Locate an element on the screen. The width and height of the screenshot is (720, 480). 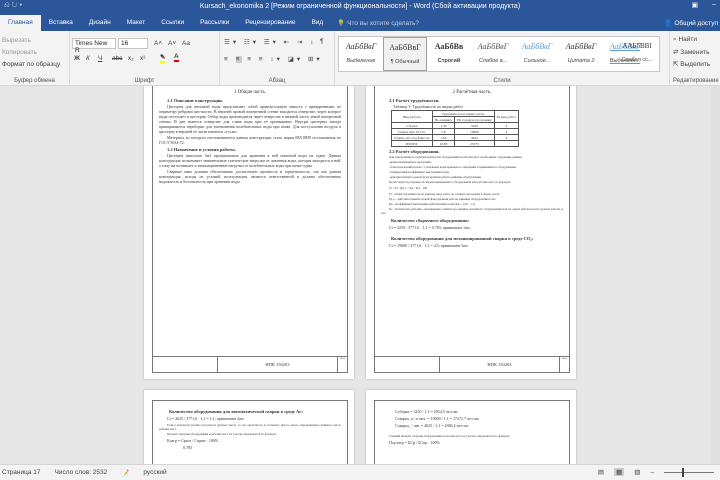
select-button: ⇱ Выделить is located at coordinates (691, 64).